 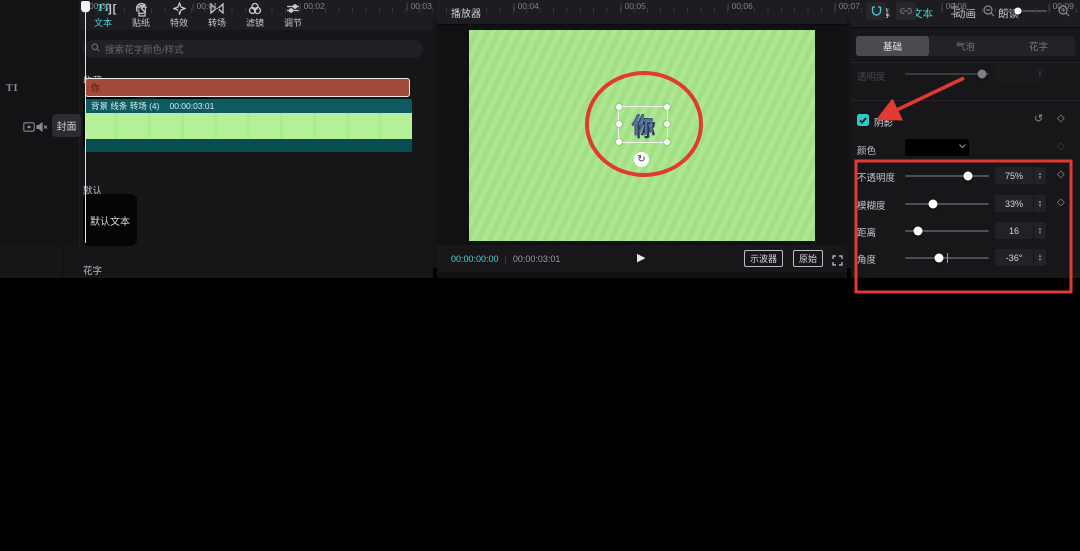 I want to click on original-button: 原始, so click(x=807, y=258).